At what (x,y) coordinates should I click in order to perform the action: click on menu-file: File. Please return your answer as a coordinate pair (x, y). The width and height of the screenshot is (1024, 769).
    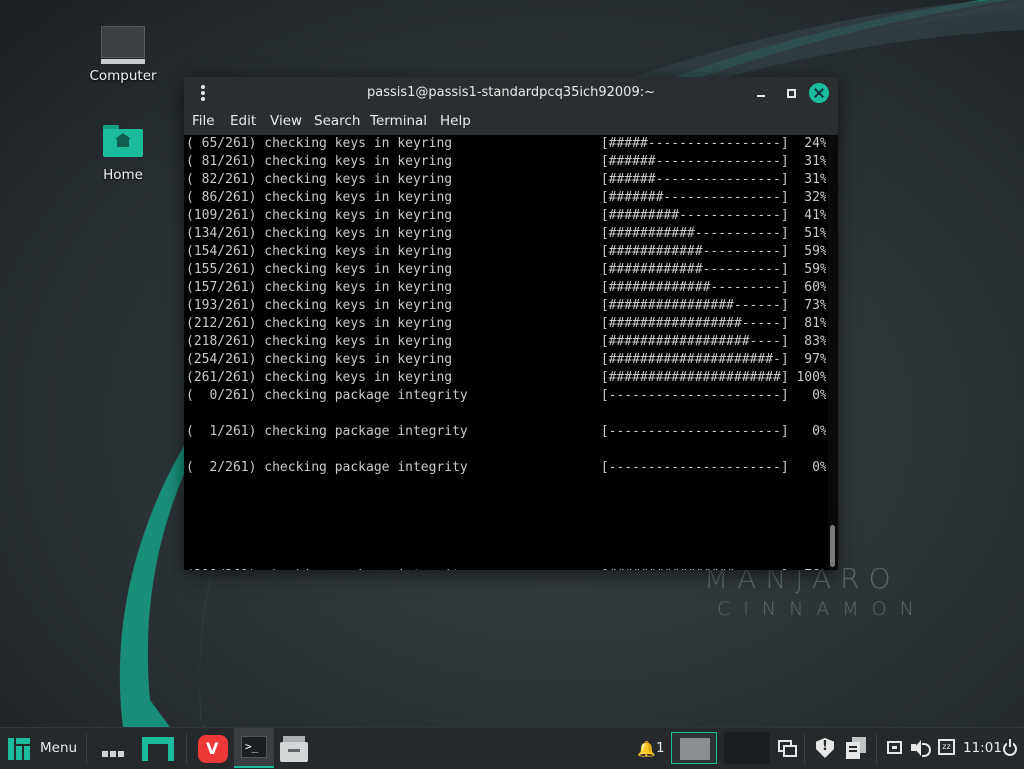
    Looking at the image, I should click on (203, 121).